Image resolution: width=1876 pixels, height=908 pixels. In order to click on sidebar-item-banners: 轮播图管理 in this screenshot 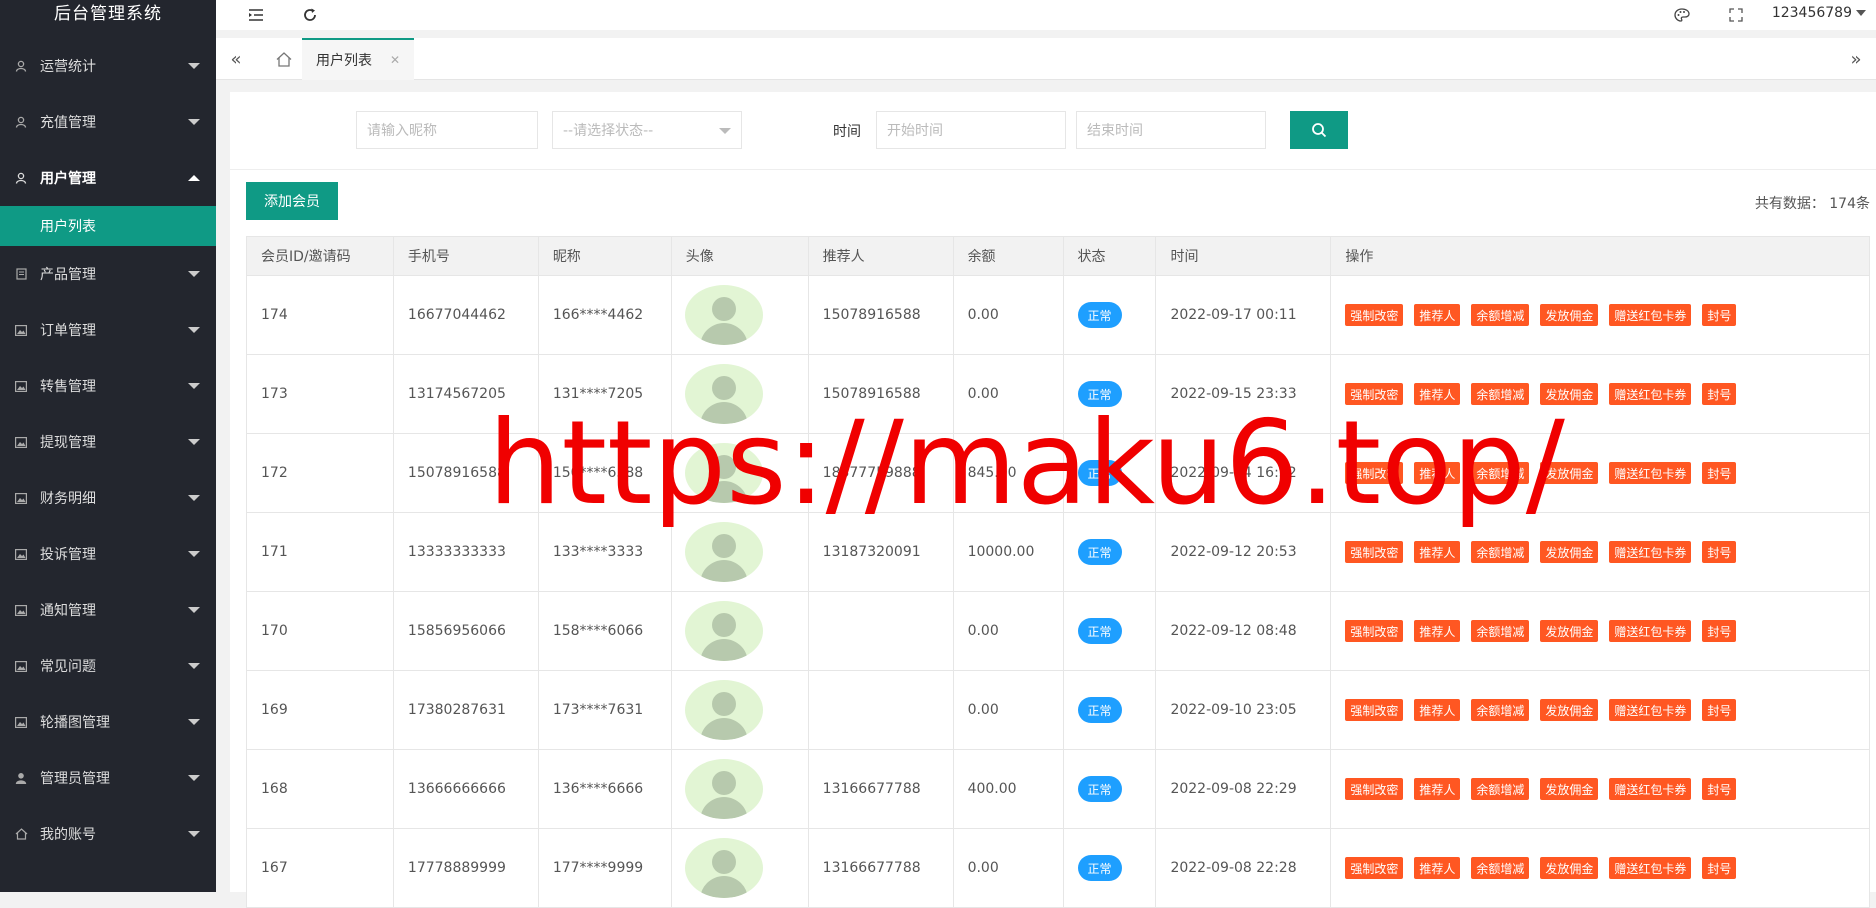, I will do `click(108, 722)`.